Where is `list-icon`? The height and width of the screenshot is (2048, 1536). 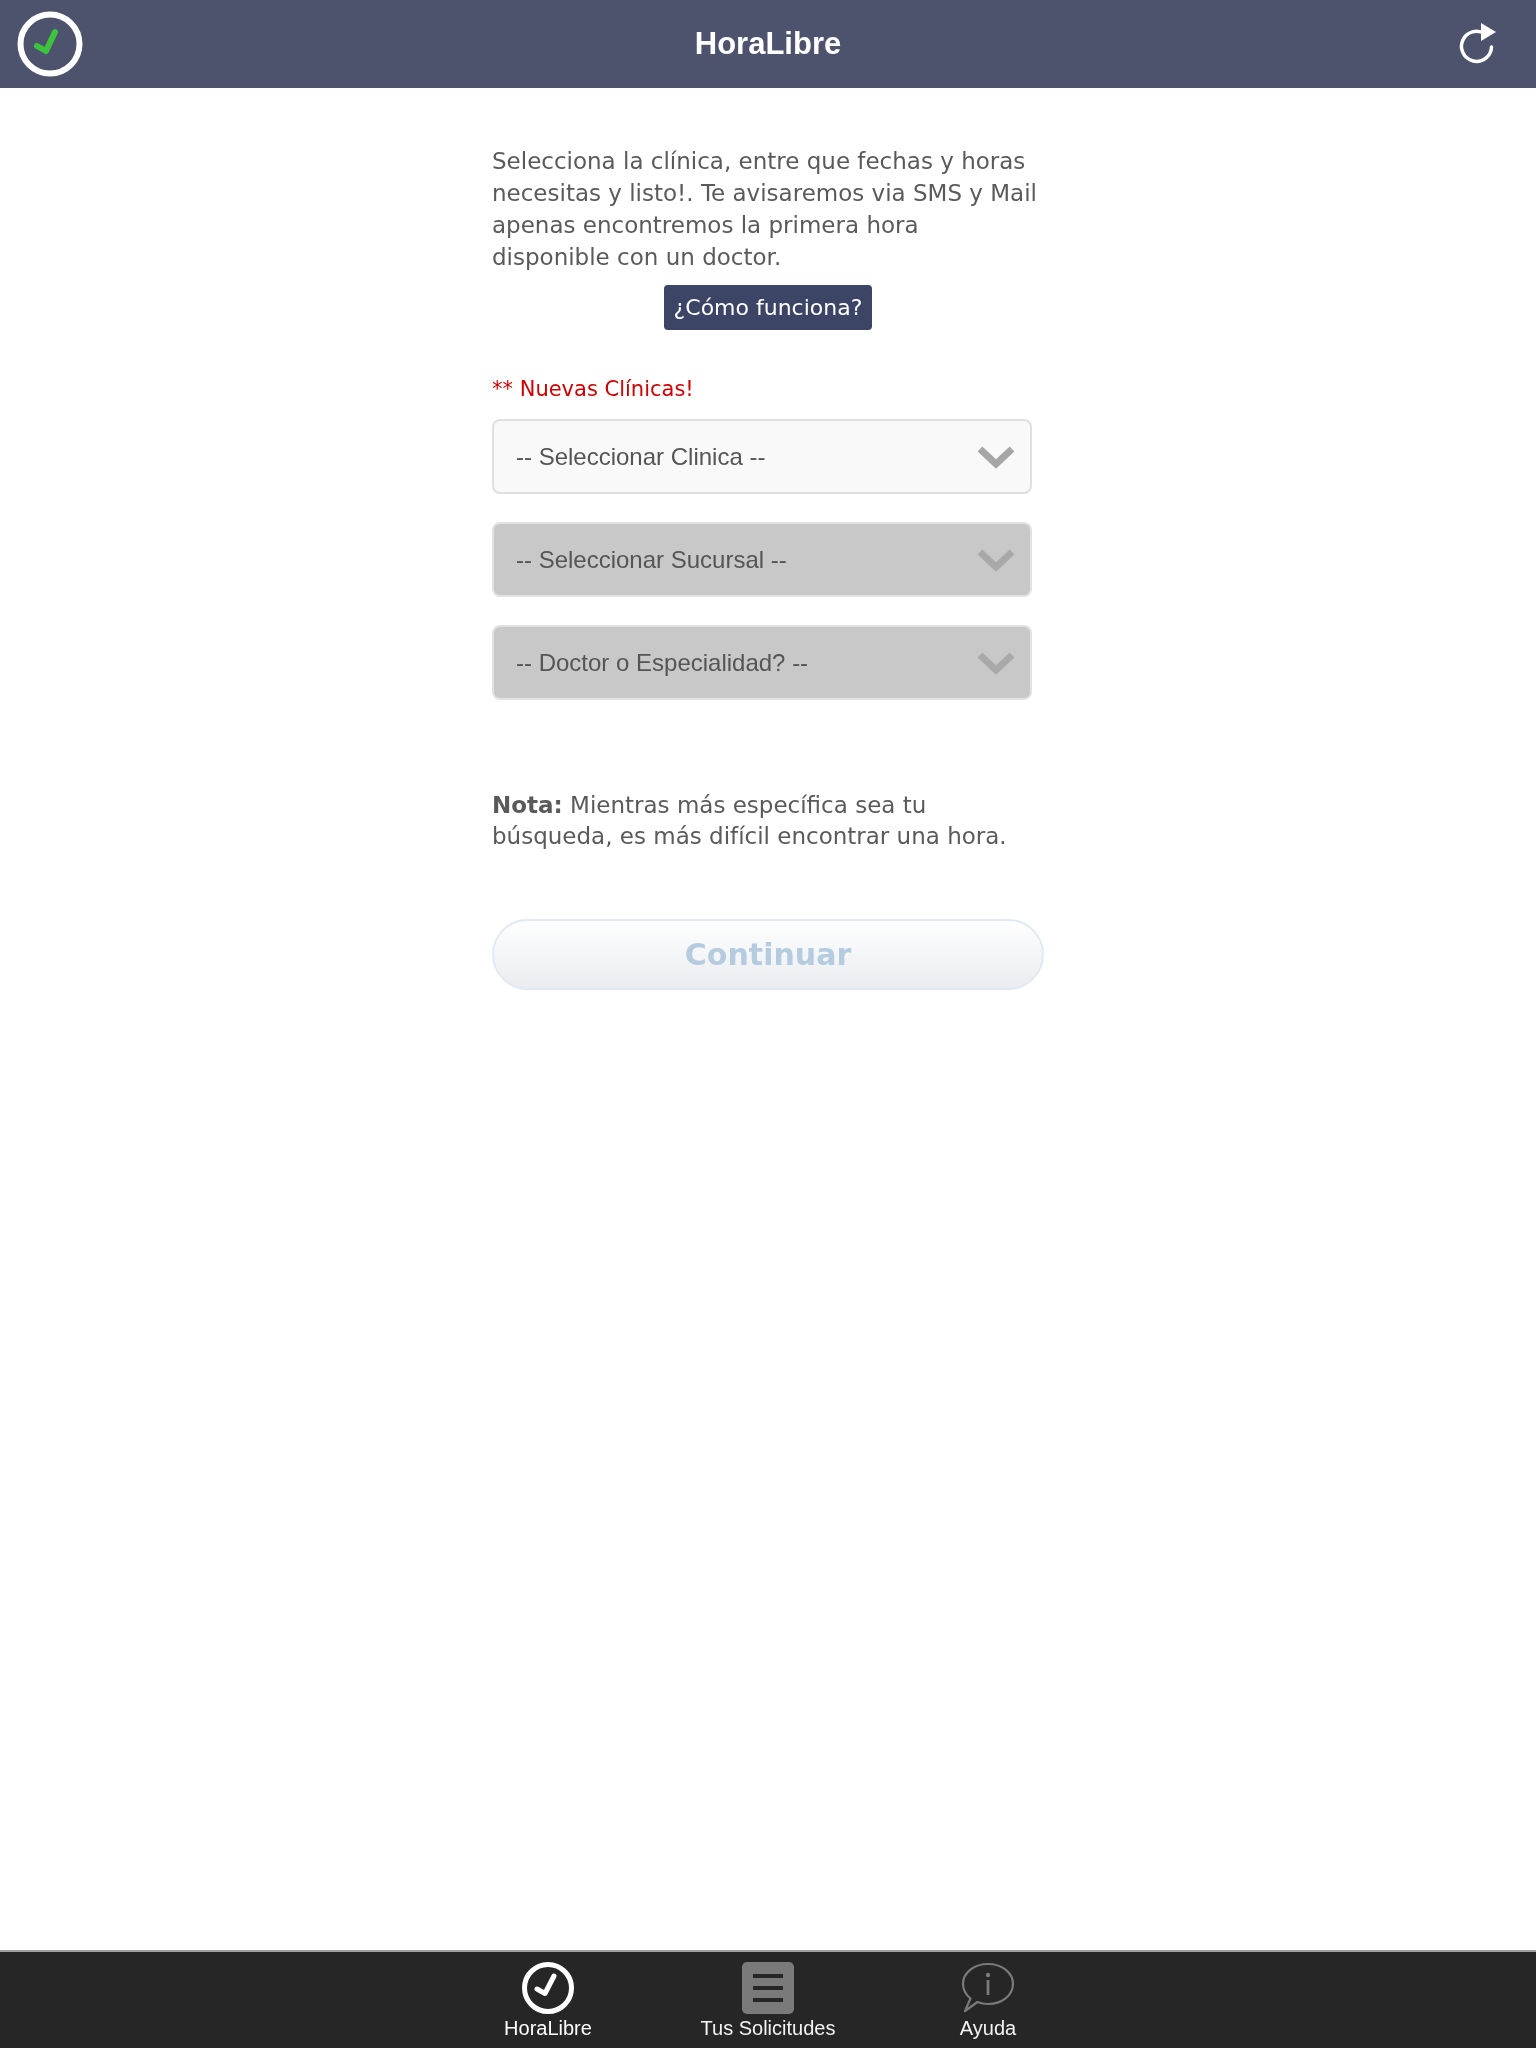
list-icon is located at coordinates (768, 1988).